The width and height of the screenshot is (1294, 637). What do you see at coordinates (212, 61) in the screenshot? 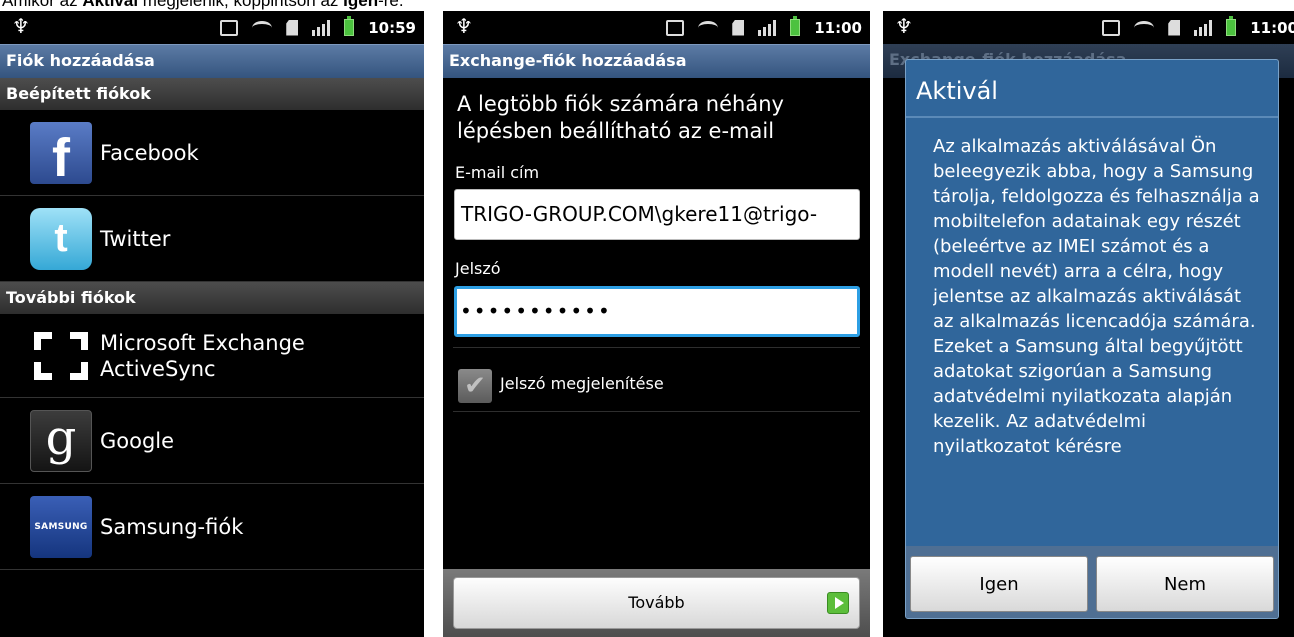
I see `page-title: Fiók hozzáadása` at bounding box center [212, 61].